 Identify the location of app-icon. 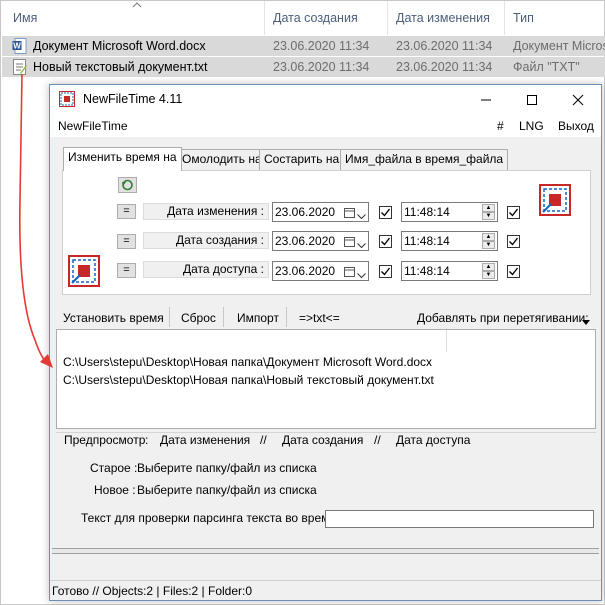
(67, 100).